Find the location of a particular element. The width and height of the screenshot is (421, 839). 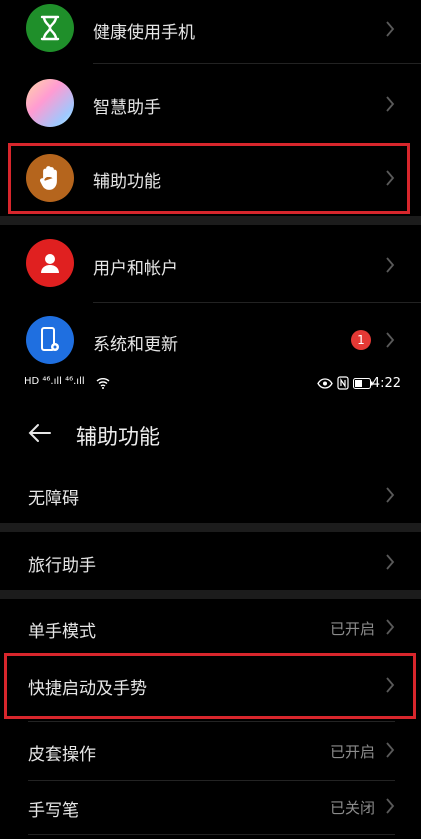

list-item-label: 单手模式 is located at coordinates (62, 632).